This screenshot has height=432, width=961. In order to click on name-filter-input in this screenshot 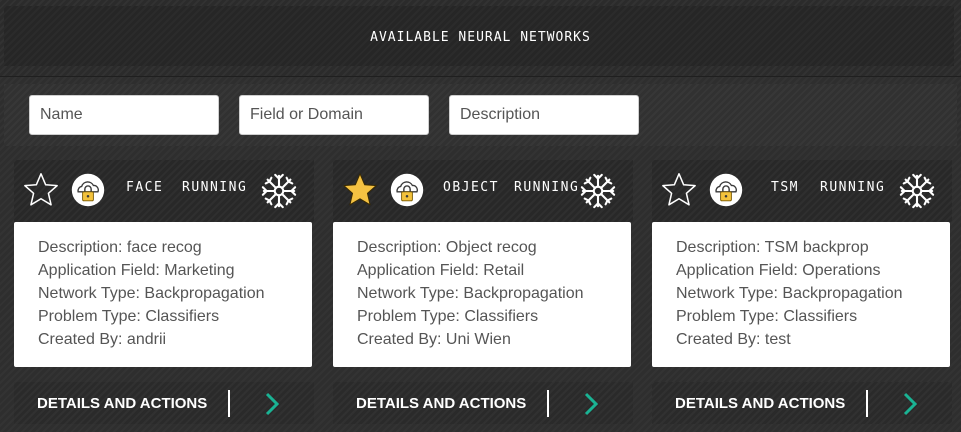, I will do `click(124, 115)`.